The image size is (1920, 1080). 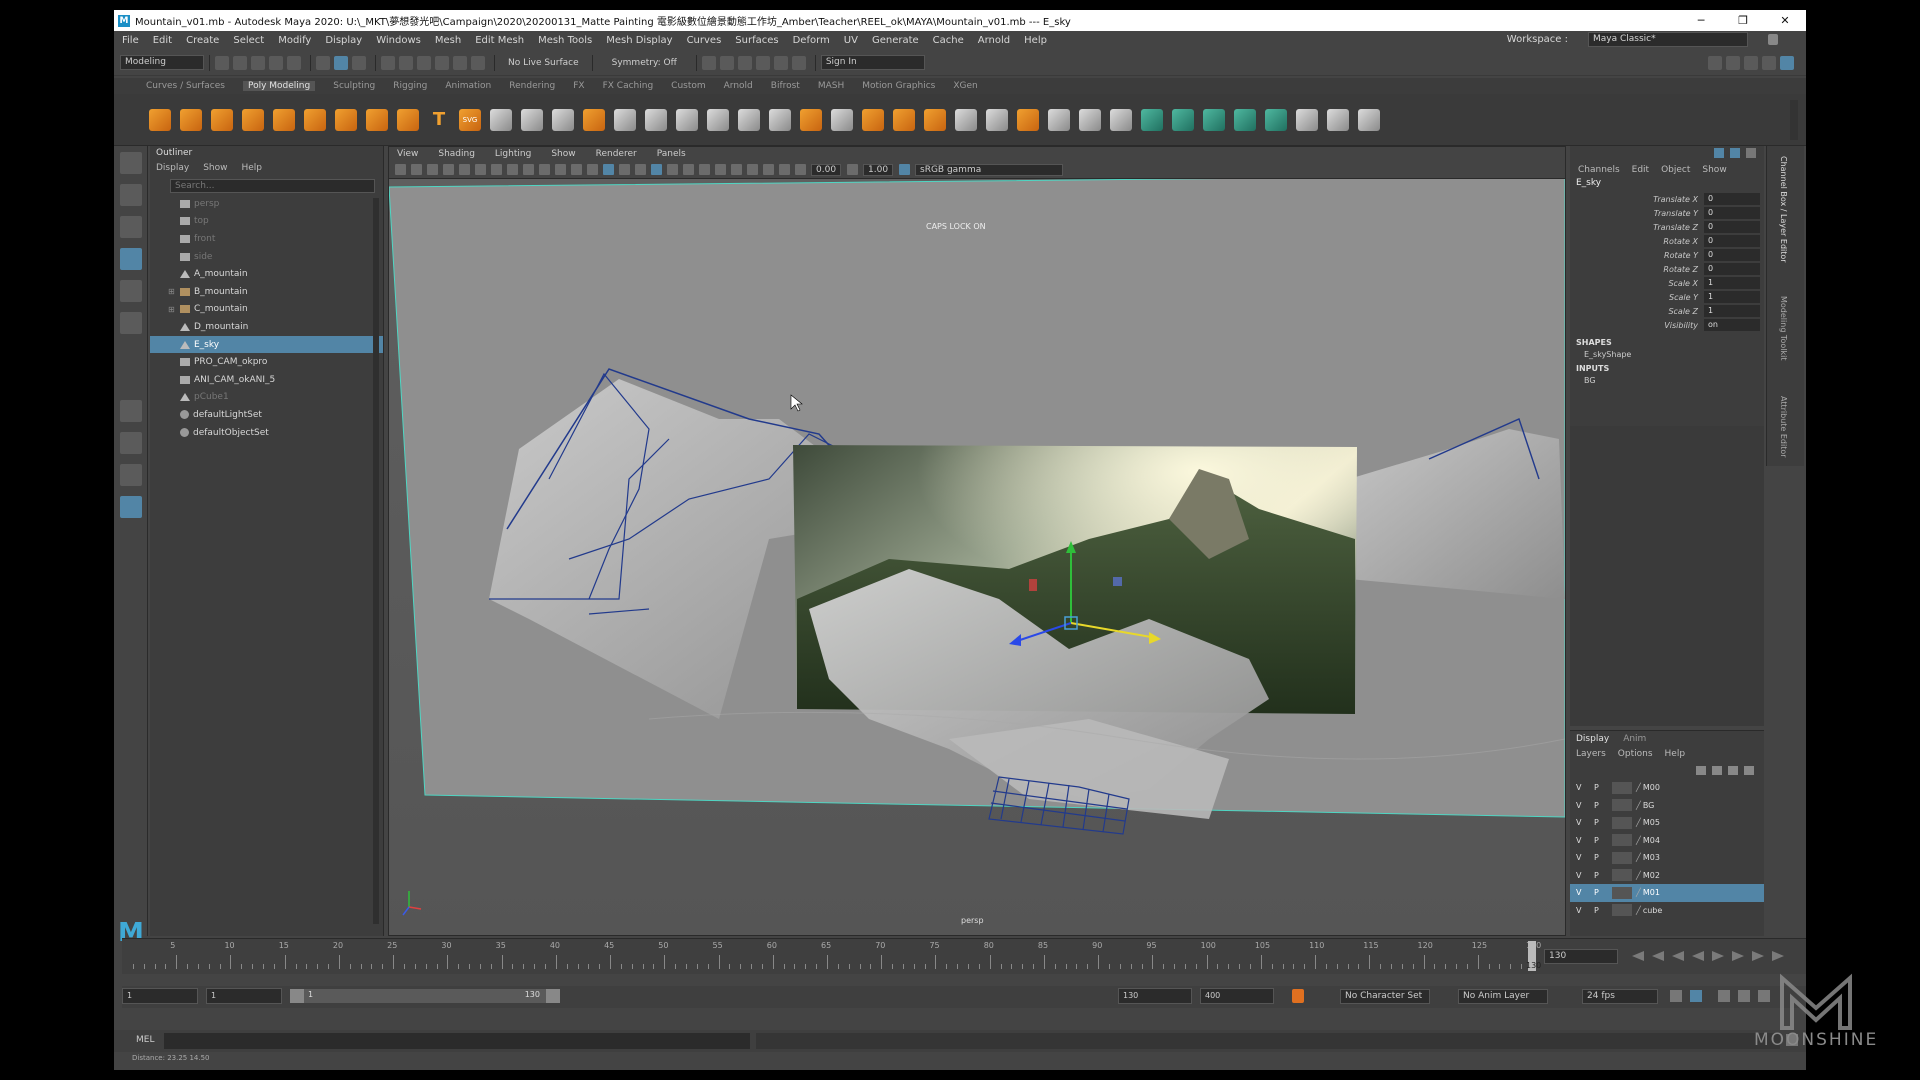 What do you see at coordinates (528, 169) in the screenshot?
I see `resolution-gate-icon` at bounding box center [528, 169].